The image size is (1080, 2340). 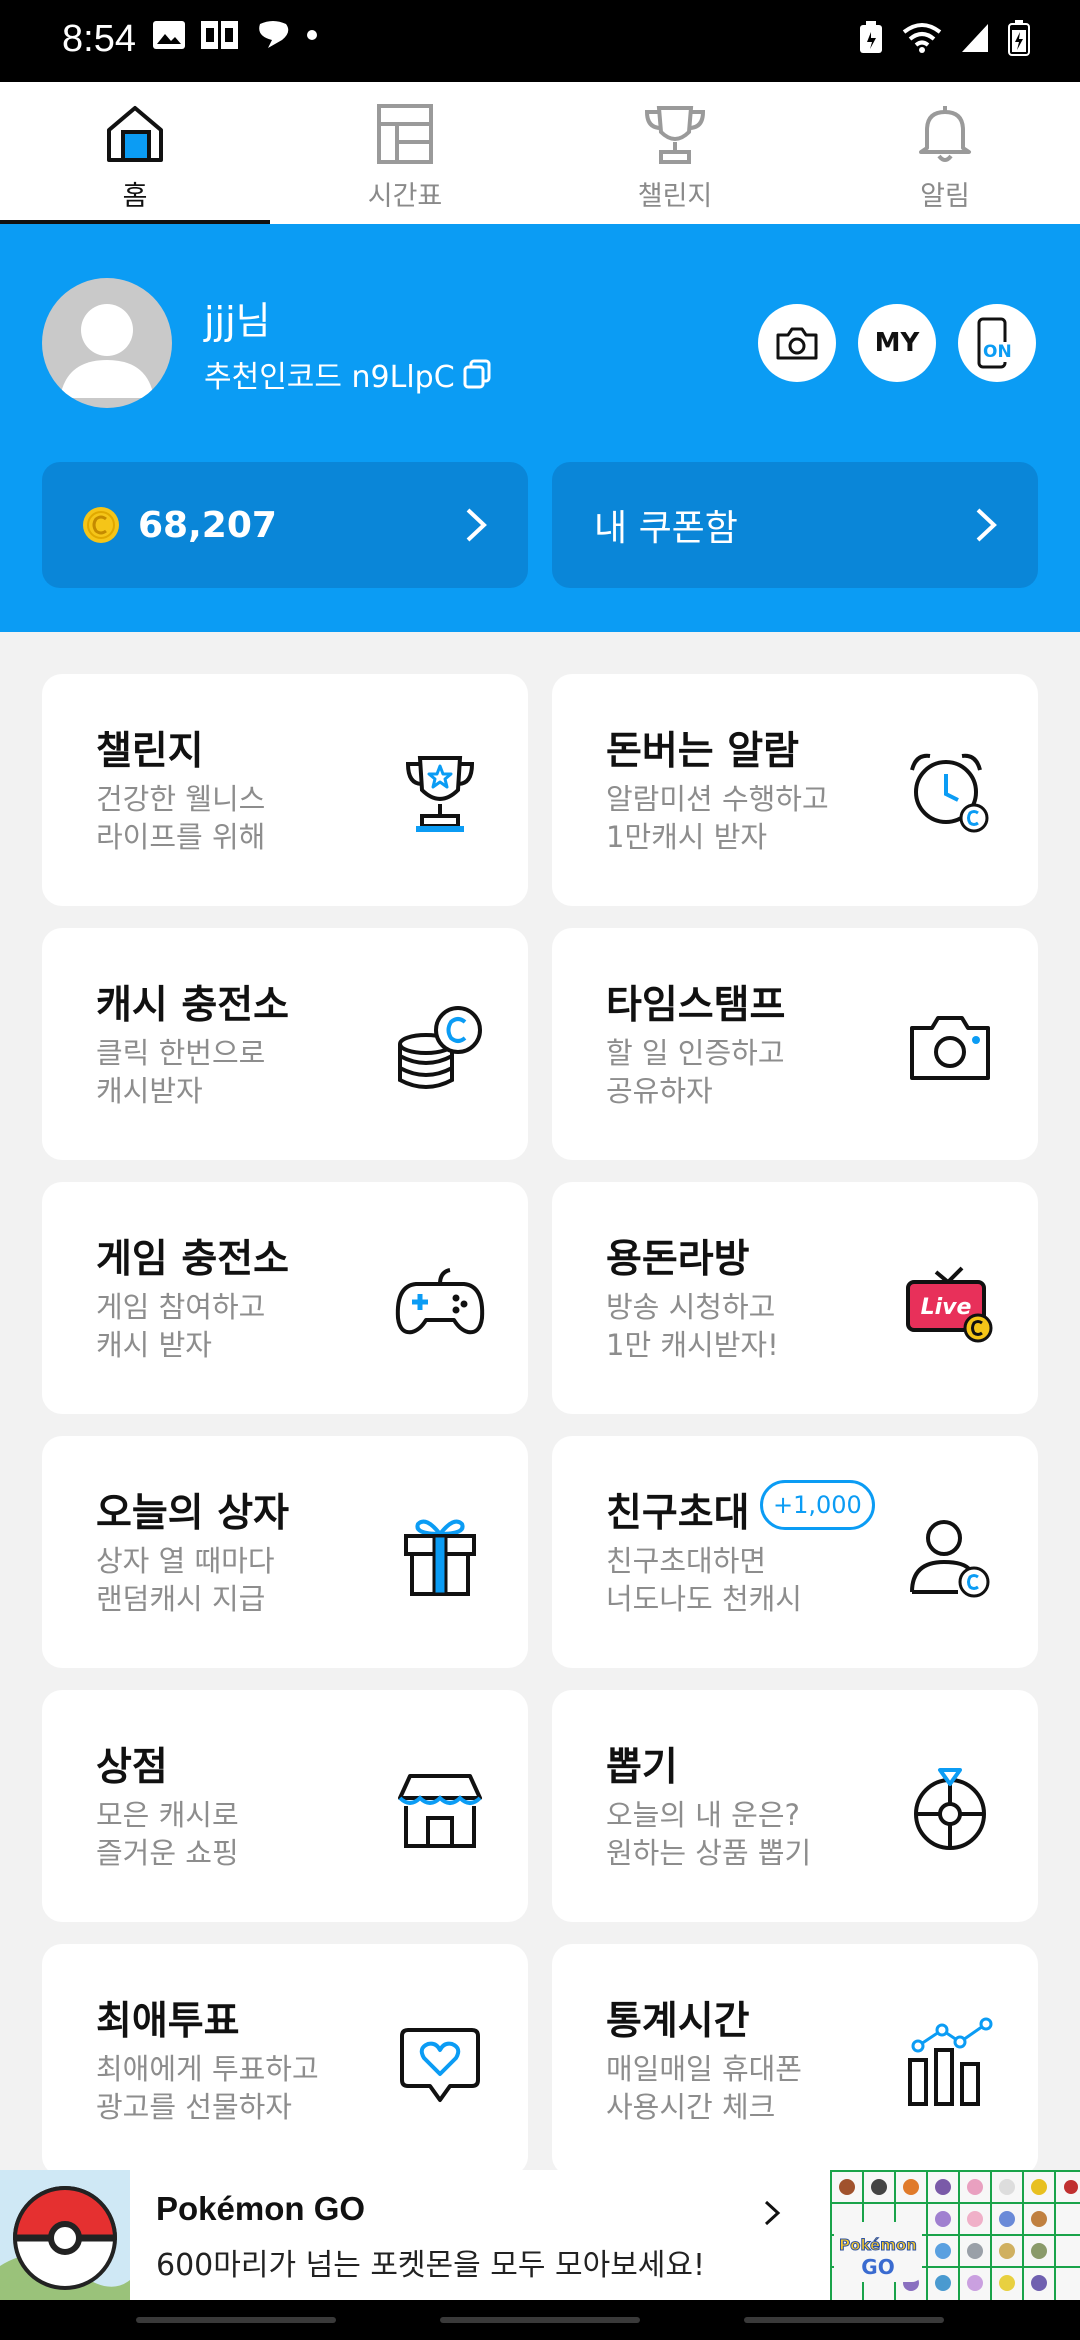 What do you see at coordinates (945, 134) in the screenshot?
I see `bell-icon` at bounding box center [945, 134].